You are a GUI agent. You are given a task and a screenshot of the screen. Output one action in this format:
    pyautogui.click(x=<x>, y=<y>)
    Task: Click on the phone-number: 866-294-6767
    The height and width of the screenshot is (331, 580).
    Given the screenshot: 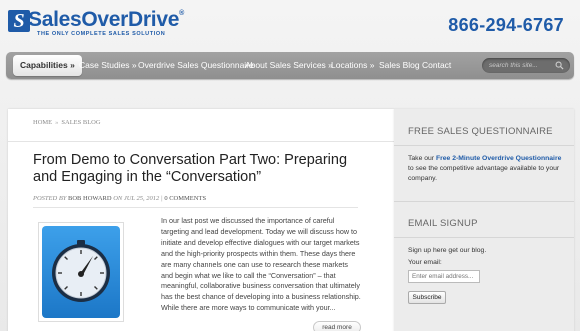 What is the action you would take?
    pyautogui.click(x=506, y=25)
    